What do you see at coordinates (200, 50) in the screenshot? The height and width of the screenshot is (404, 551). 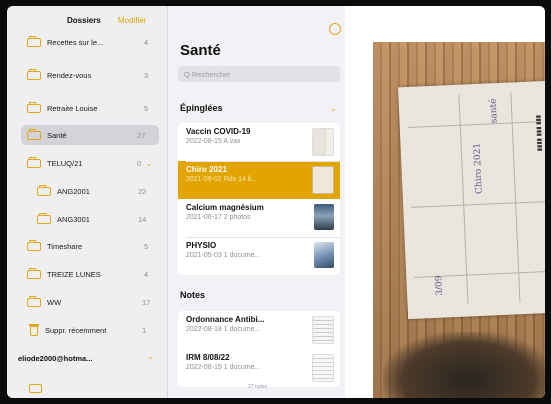 I see `page-title: Santé` at bounding box center [200, 50].